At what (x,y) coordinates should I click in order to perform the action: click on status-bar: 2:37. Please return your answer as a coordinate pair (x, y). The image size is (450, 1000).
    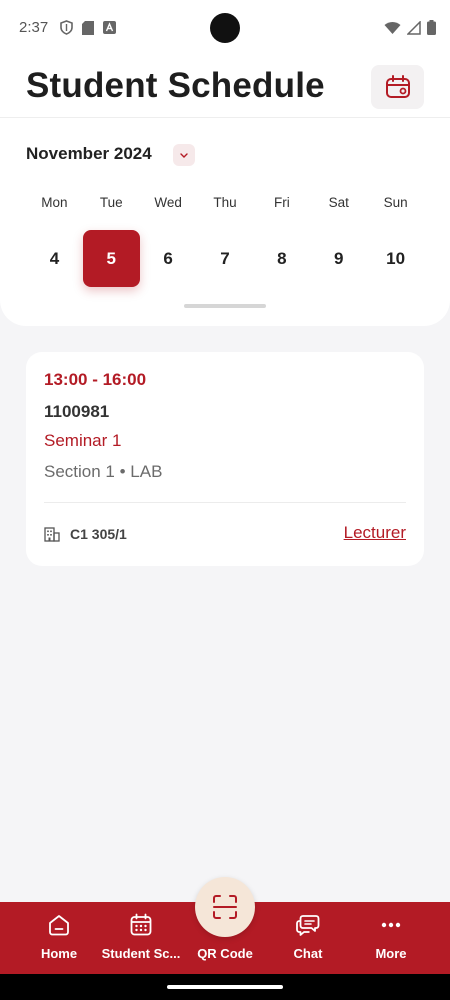
    Looking at the image, I should click on (225, 29).